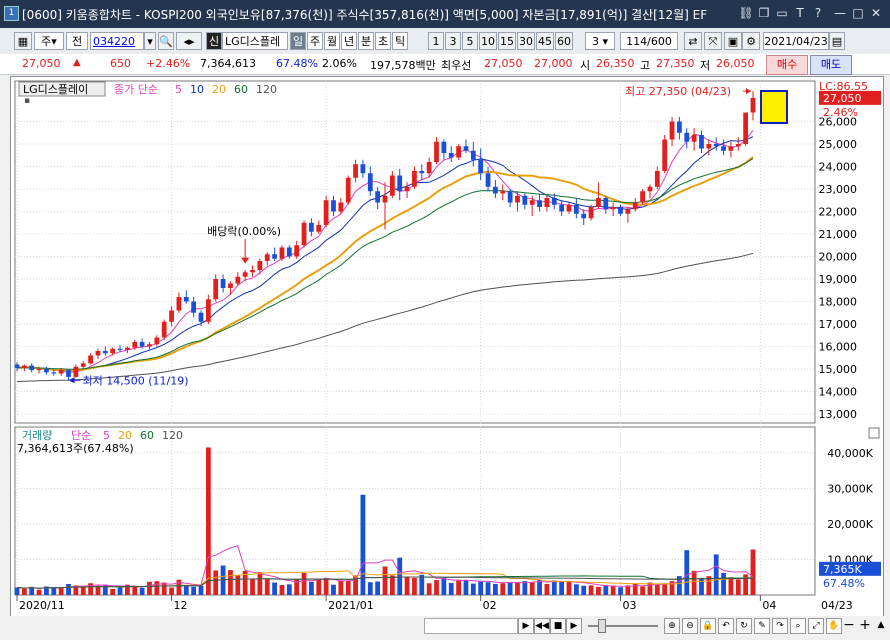 The width and height of the screenshot is (890, 640). What do you see at coordinates (602, 626) in the screenshot?
I see `zoom-slider-handle` at bounding box center [602, 626].